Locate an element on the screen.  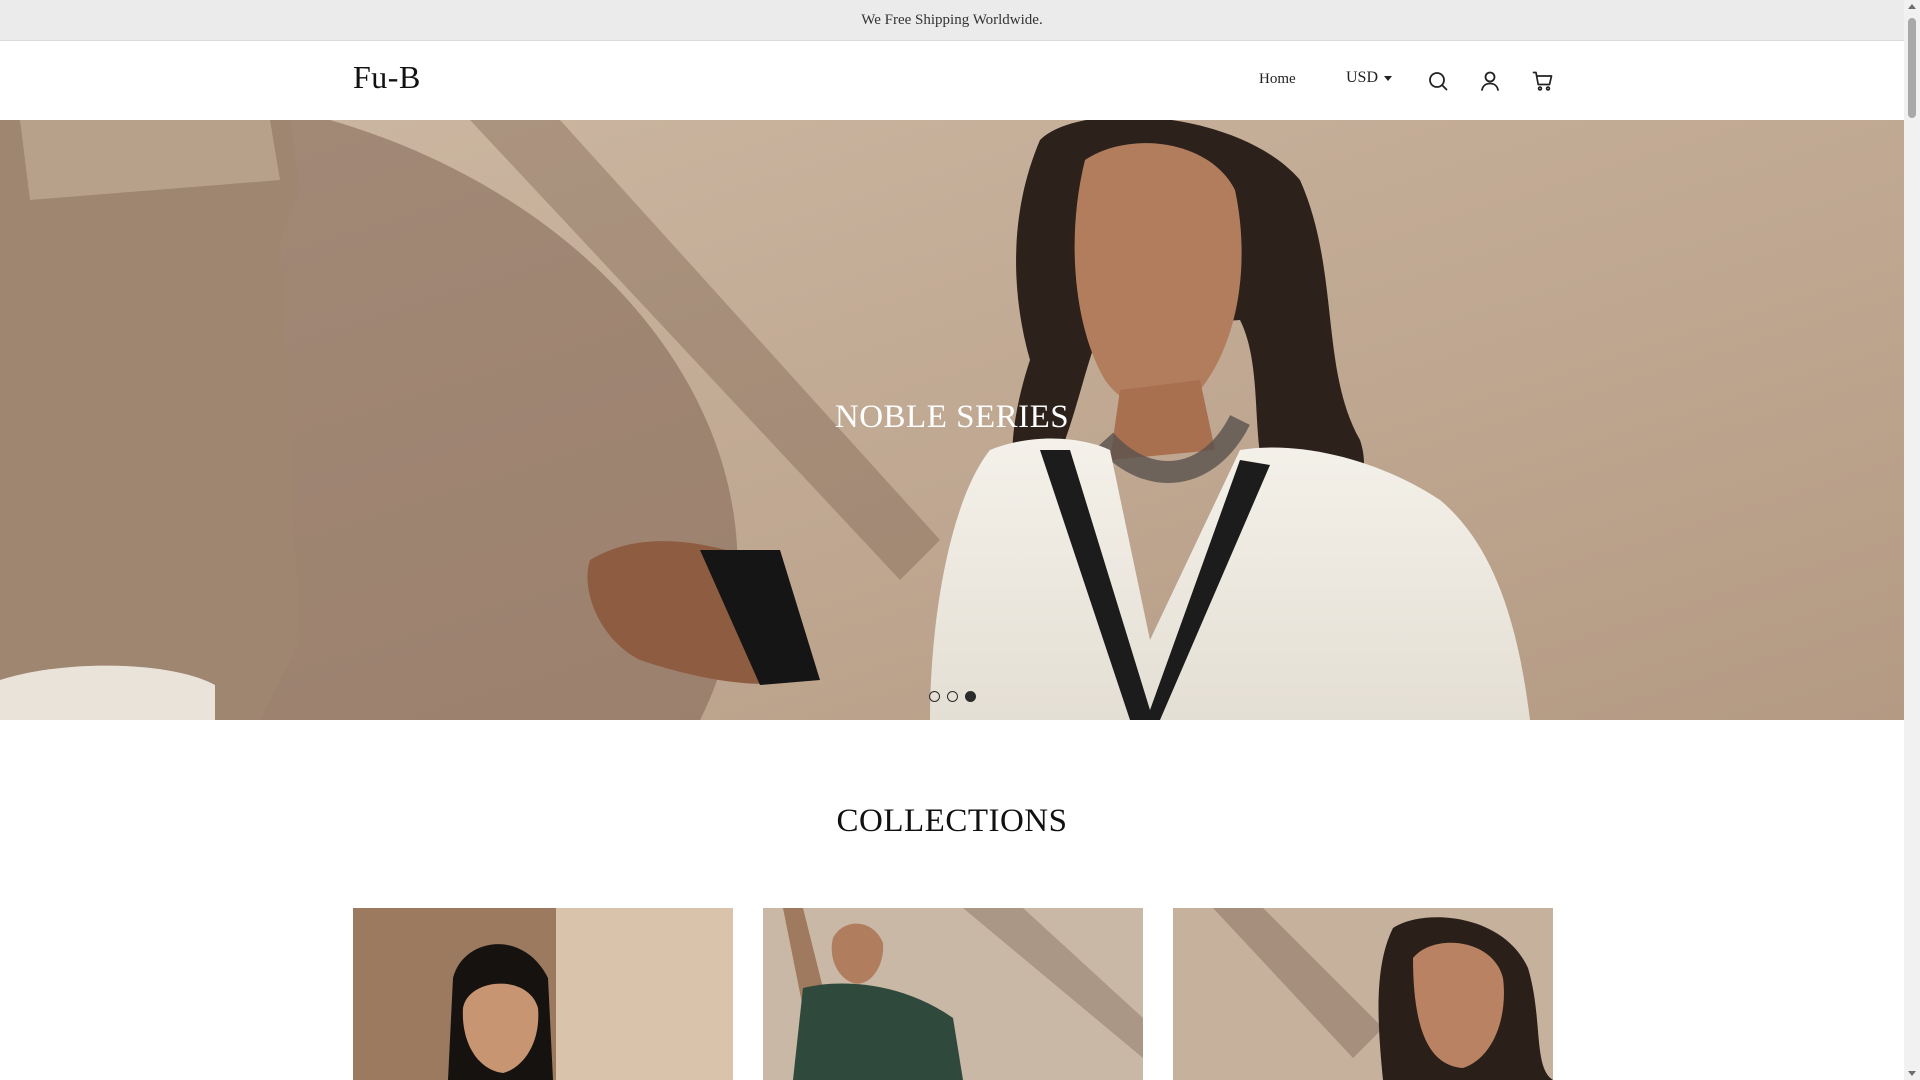
hero-title: NOBLE SERIES is located at coordinates (952, 417).